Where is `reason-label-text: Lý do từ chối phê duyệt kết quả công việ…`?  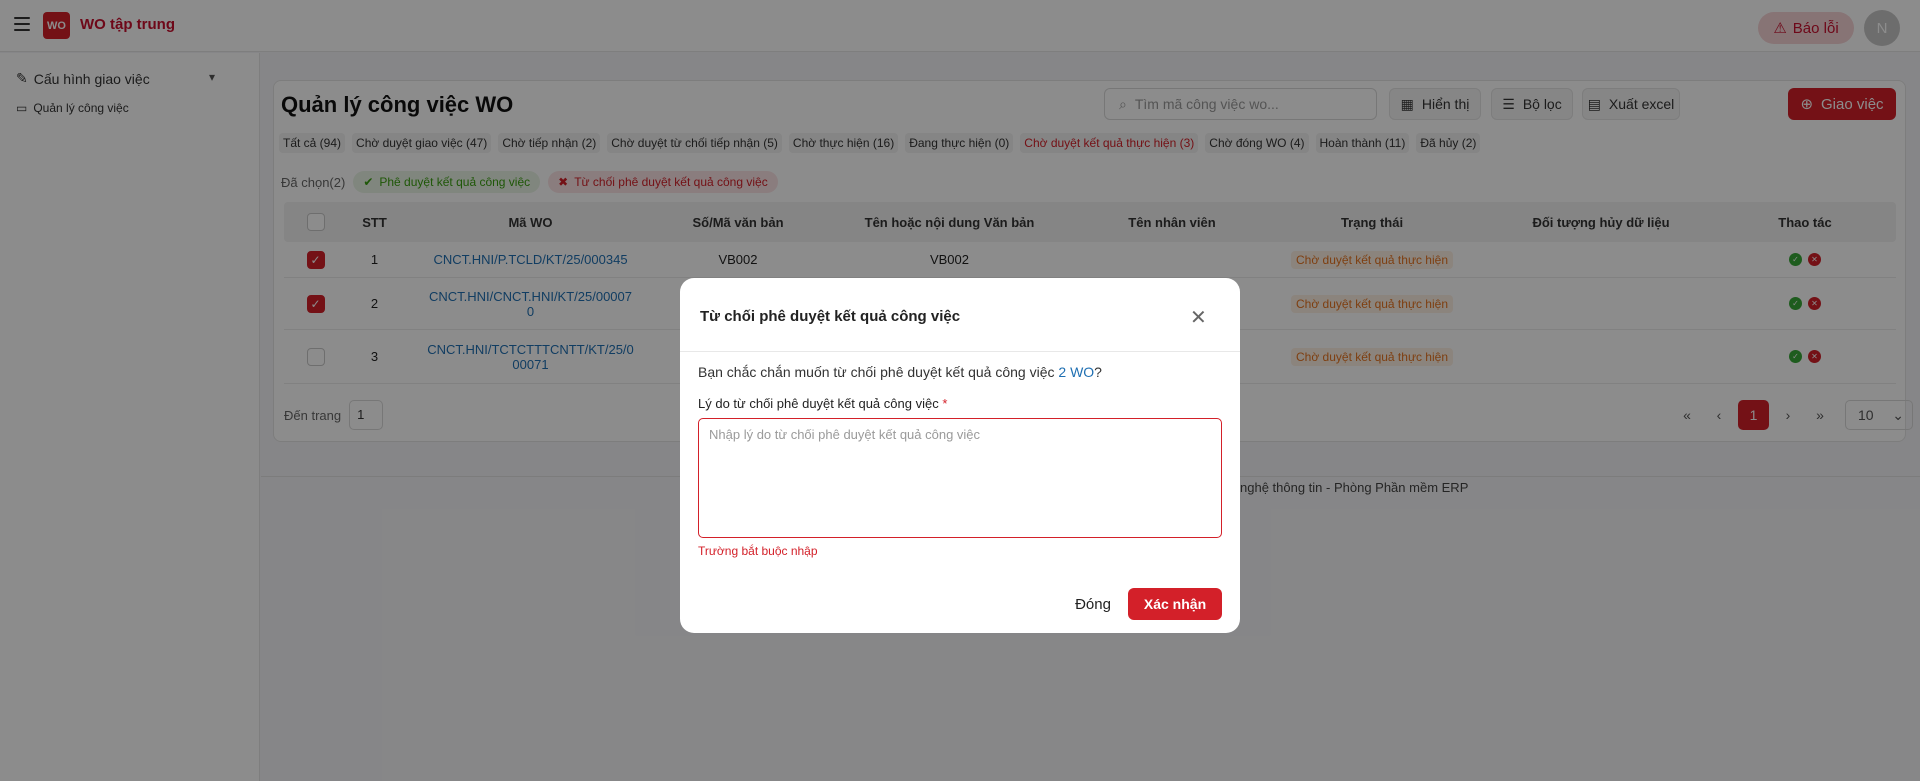
reason-label-text: Lý do từ chối phê duyệt kết quả công việ… is located at coordinates (818, 403).